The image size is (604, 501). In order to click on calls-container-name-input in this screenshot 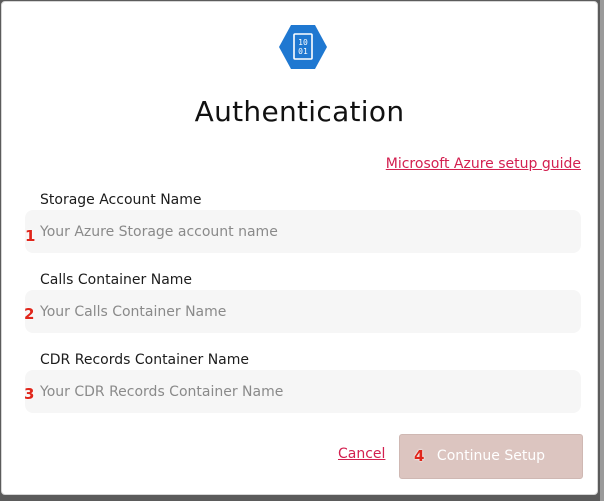, I will do `click(303, 311)`.